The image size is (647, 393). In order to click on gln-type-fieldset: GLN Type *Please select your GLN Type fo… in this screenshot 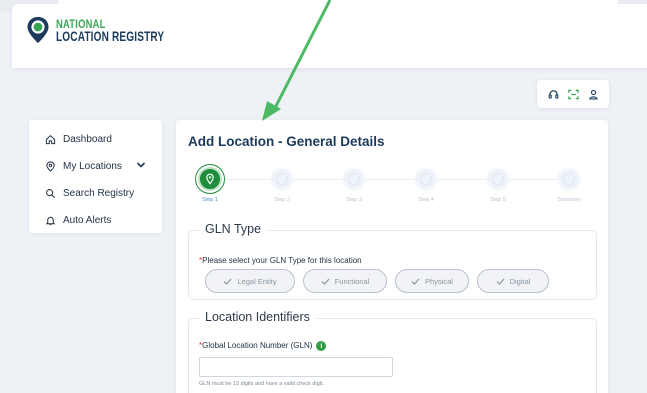, I will do `click(392, 261)`.